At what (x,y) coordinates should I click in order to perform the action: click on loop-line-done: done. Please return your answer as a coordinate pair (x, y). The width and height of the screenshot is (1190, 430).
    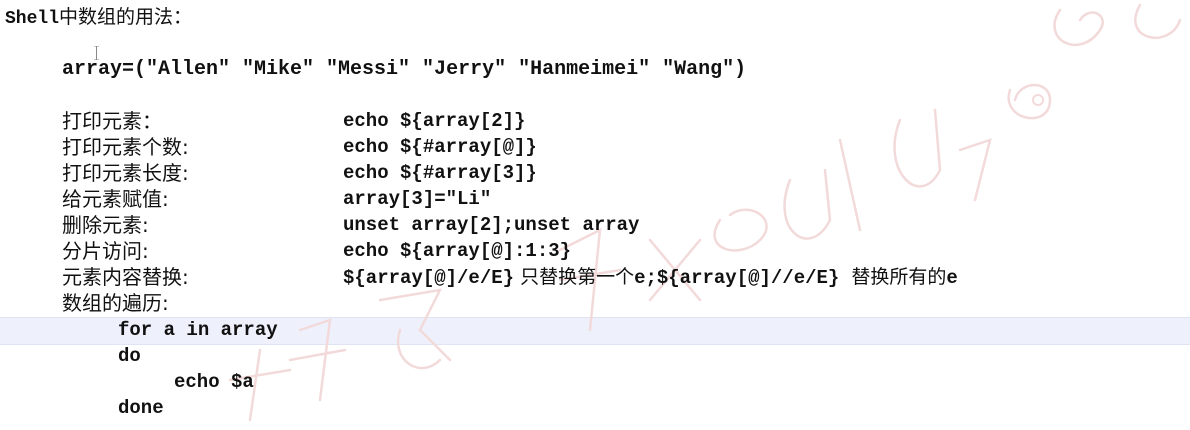
    Looking at the image, I should click on (141, 408).